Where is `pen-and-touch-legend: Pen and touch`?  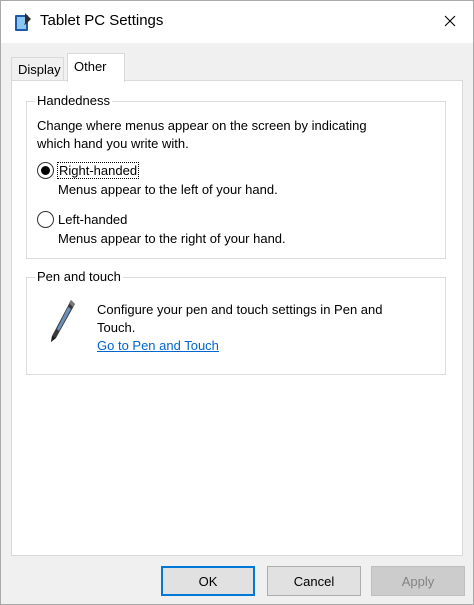
pen-and-touch-legend: Pen and touch is located at coordinates (79, 276).